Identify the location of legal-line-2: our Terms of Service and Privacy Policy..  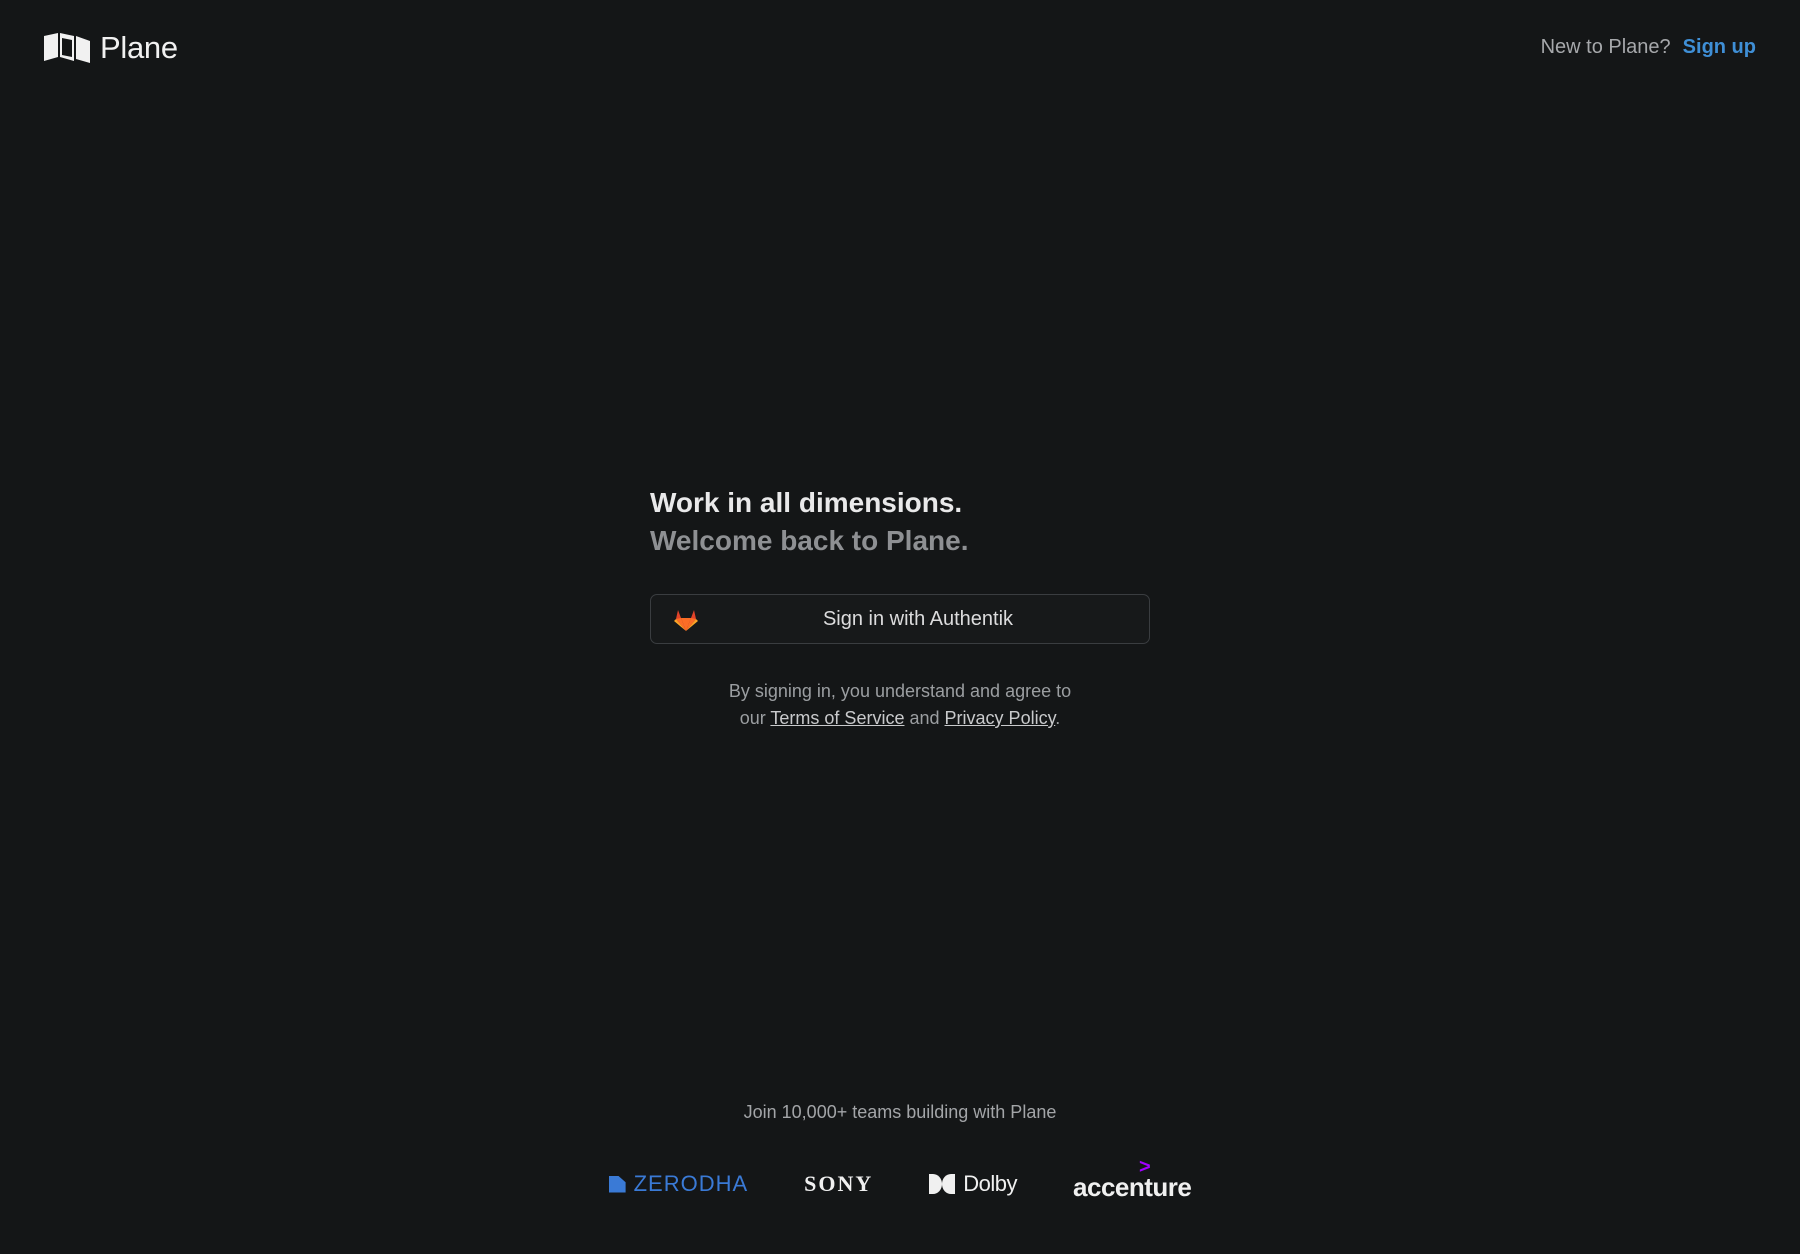
(900, 718).